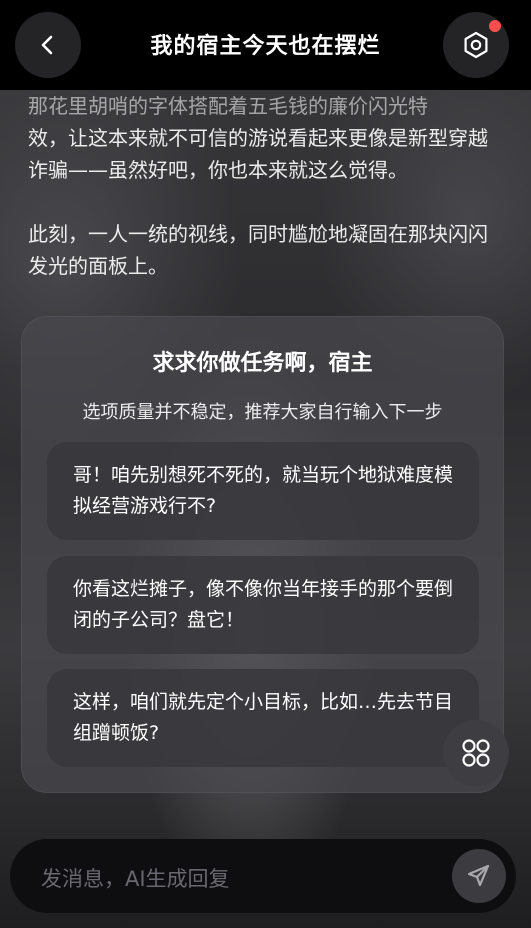 This screenshot has height=928, width=531. I want to click on chevron-left-icon, so click(47, 45).